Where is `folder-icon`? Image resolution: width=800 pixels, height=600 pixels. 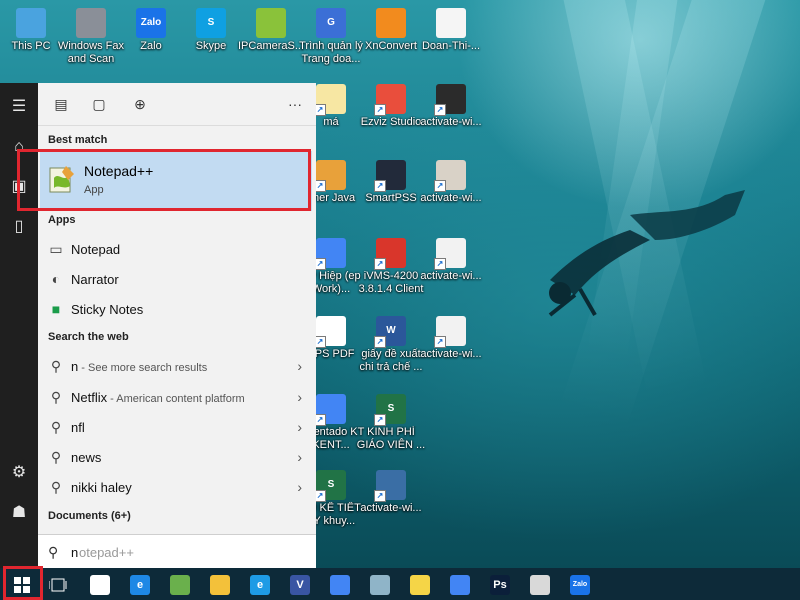
folder-icon is located at coordinates (220, 584).